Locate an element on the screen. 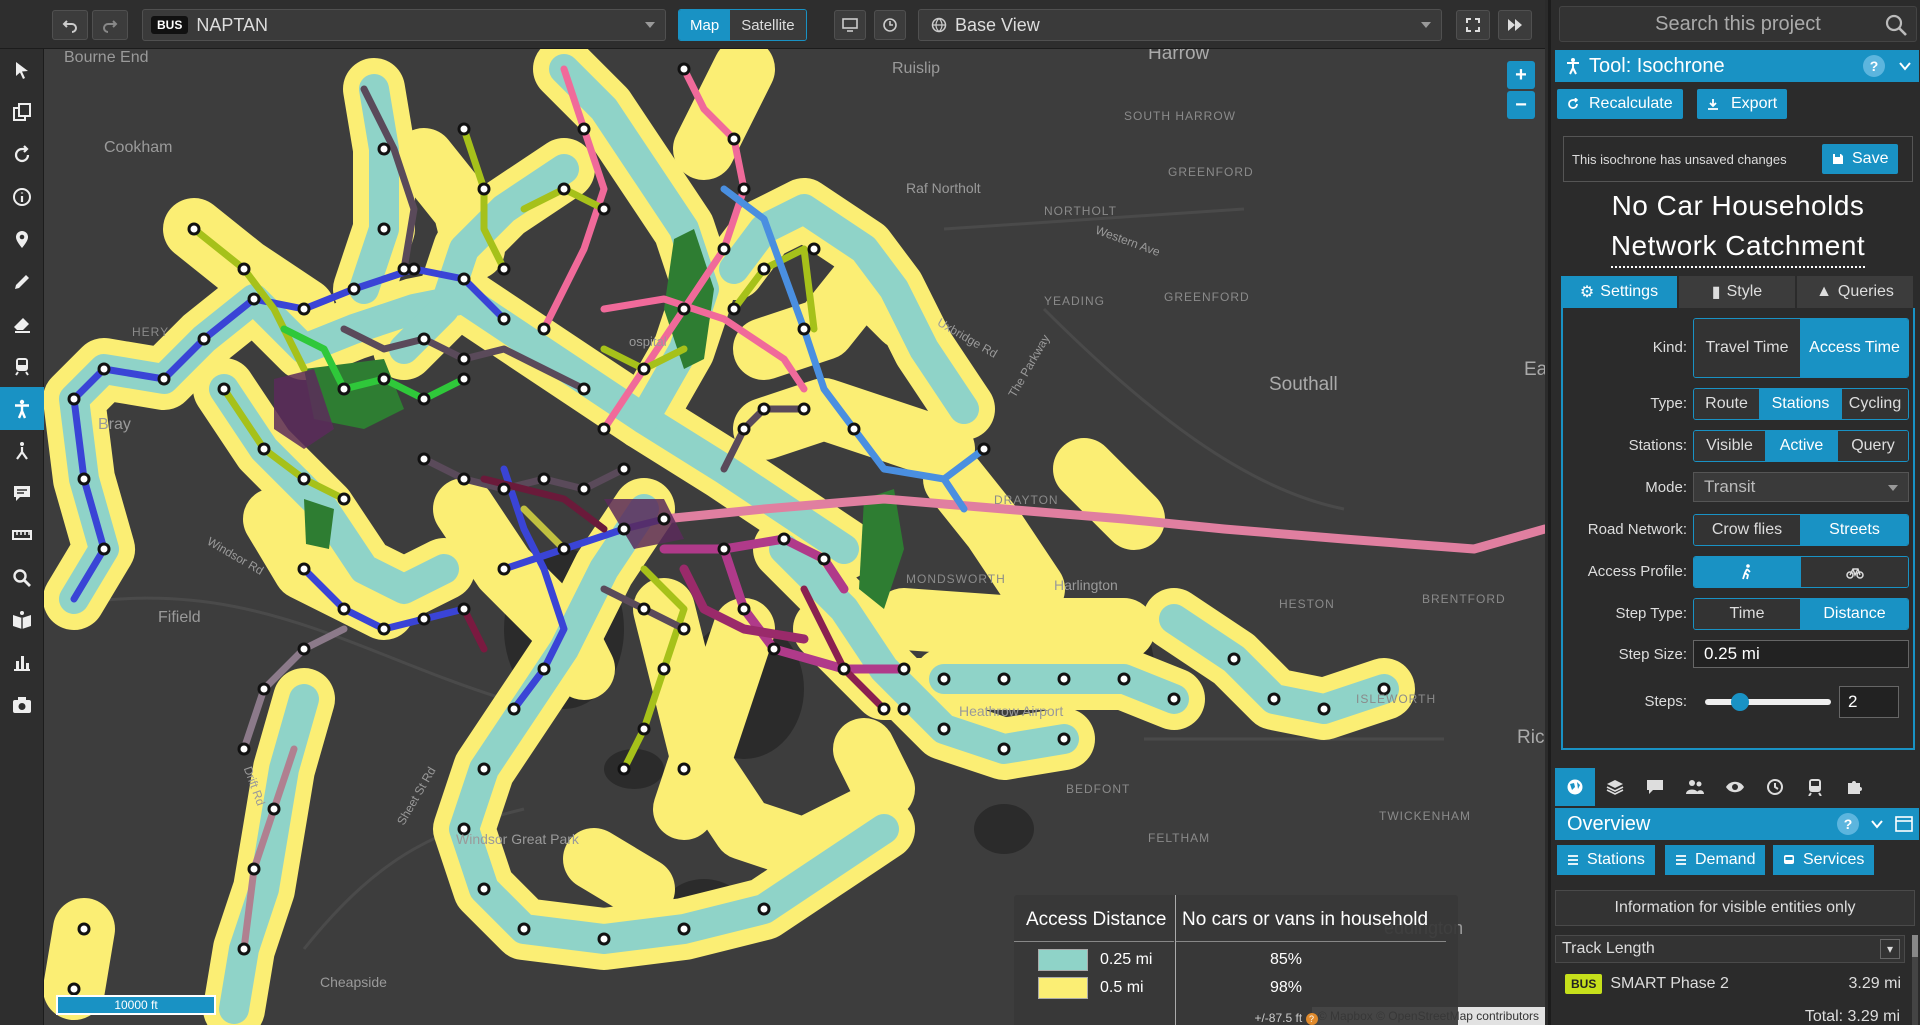  map-label: Bourne End is located at coordinates (106, 57).